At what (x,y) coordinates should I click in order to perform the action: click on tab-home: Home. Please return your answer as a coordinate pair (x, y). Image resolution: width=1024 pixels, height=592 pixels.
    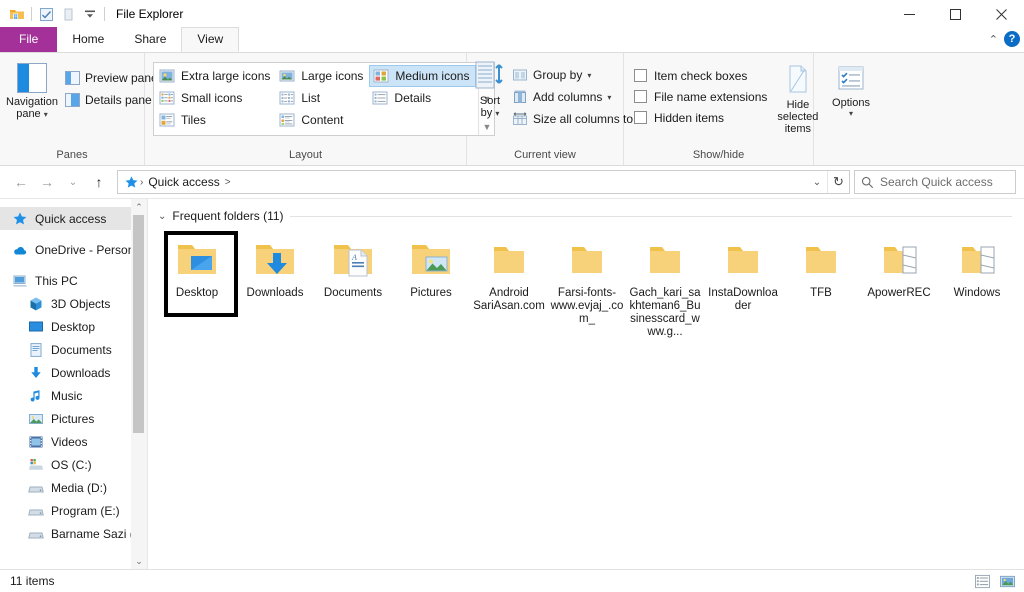
    Looking at the image, I should click on (88, 39).